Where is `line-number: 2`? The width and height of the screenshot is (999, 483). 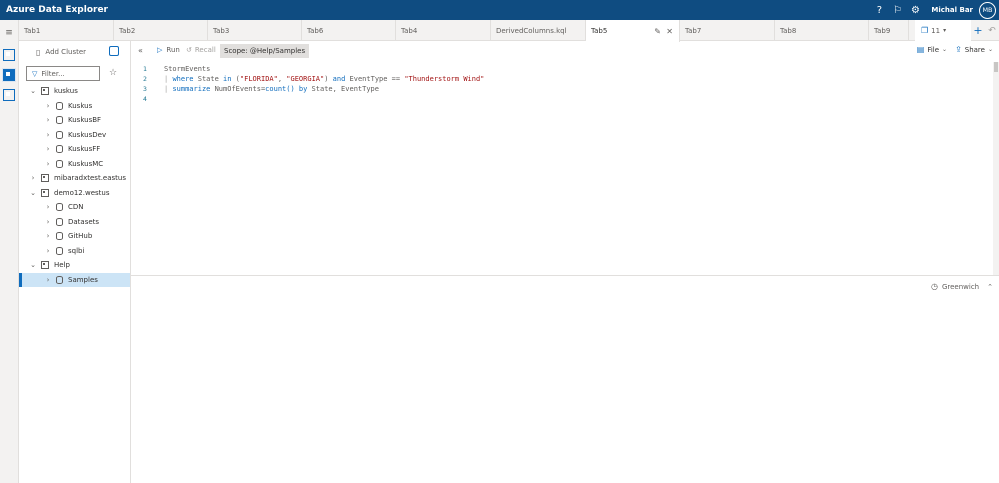 line-number: 2 is located at coordinates (145, 79).